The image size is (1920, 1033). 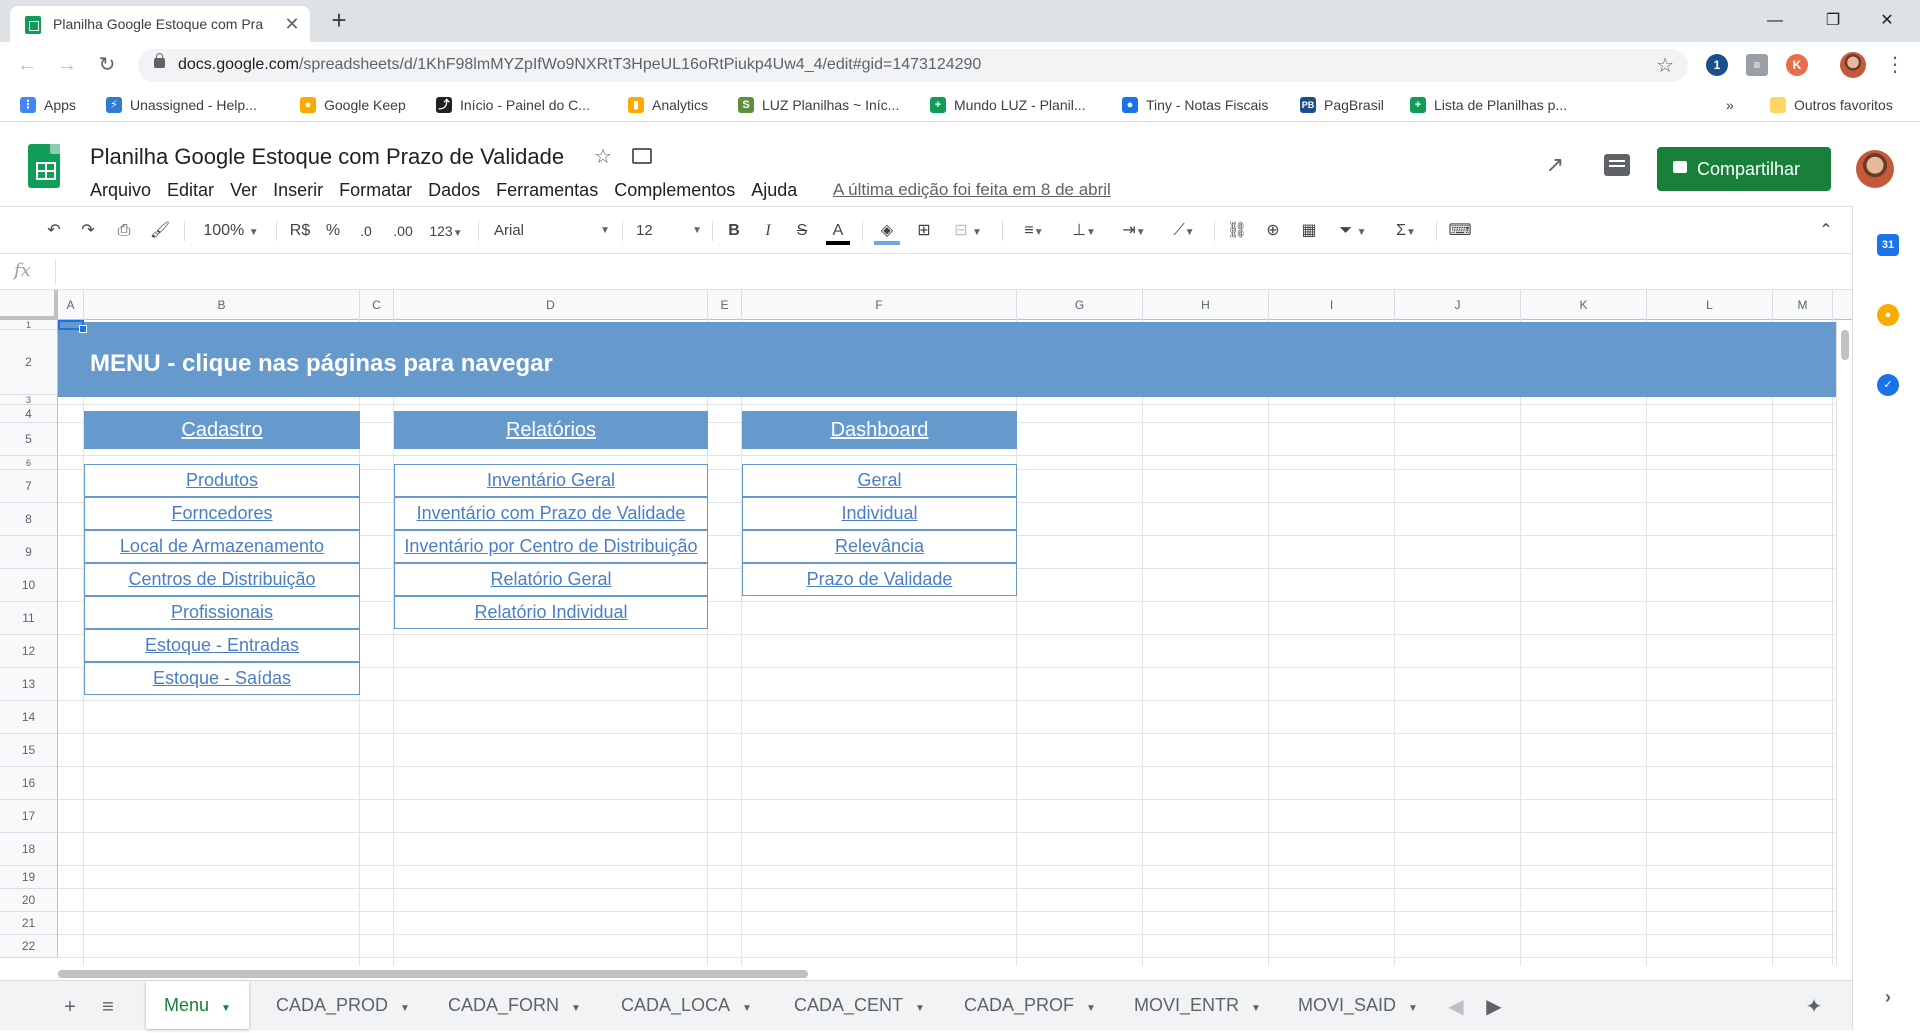 I want to click on link-inventario-geral: Inventário Geral, so click(x=551, y=480).